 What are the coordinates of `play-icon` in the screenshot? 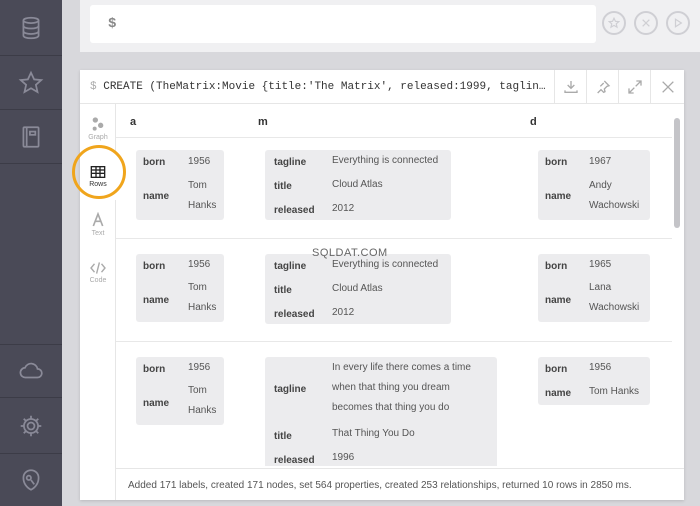 It's located at (678, 23).